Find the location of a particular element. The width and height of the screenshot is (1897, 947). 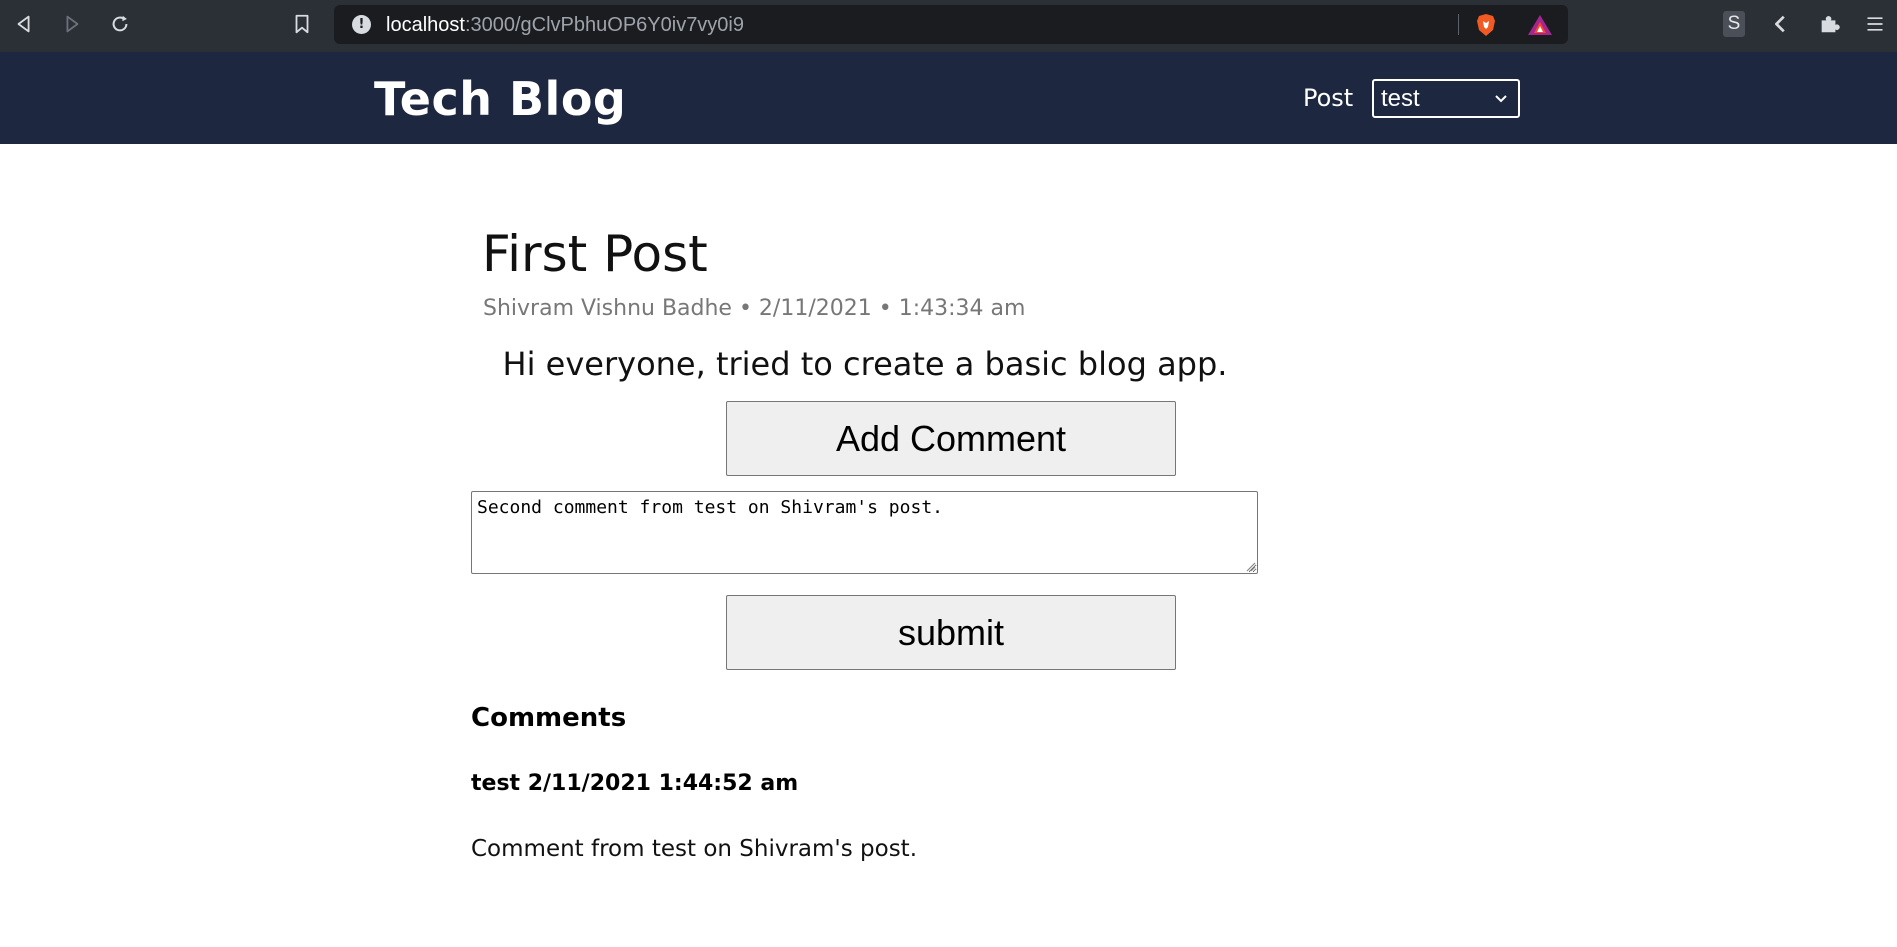

add-comment-button: Add Comment is located at coordinates (951, 438).